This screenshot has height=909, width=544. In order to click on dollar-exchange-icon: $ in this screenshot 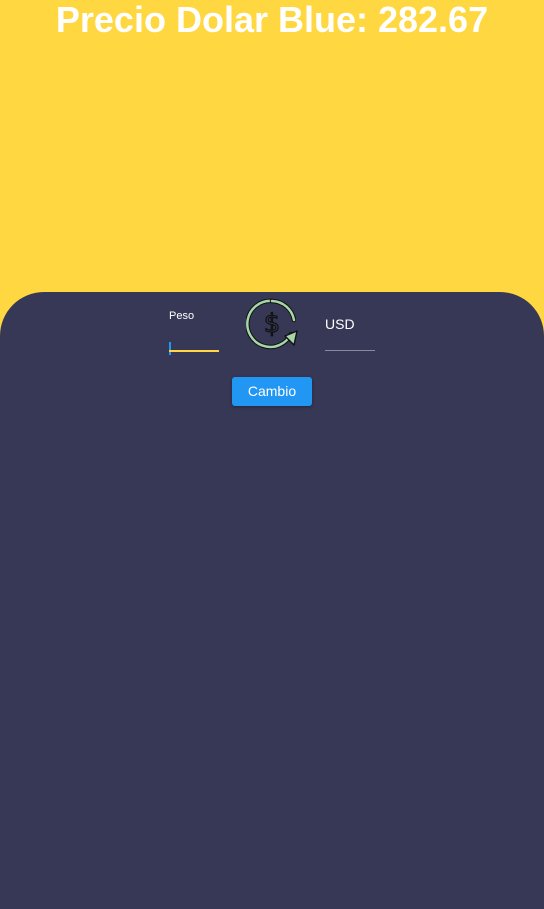, I will do `click(271, 324)`.